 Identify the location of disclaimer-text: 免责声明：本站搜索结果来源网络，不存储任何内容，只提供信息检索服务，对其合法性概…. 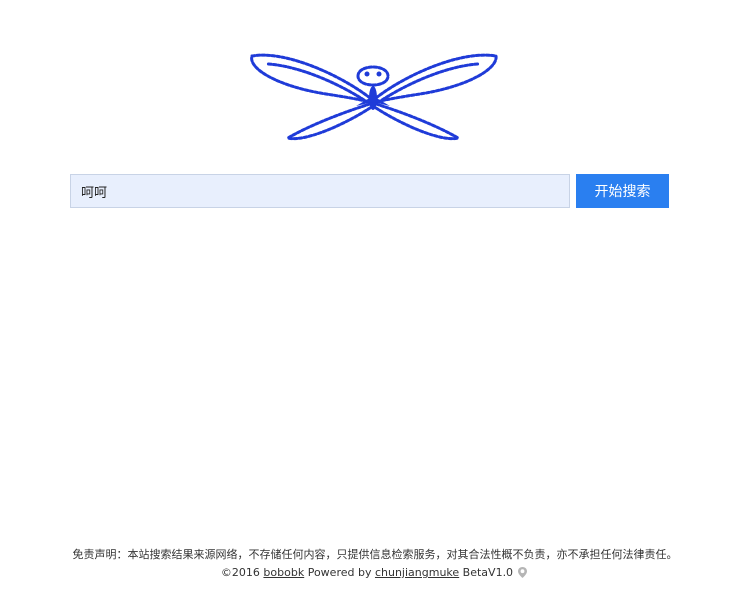
(375, 554).